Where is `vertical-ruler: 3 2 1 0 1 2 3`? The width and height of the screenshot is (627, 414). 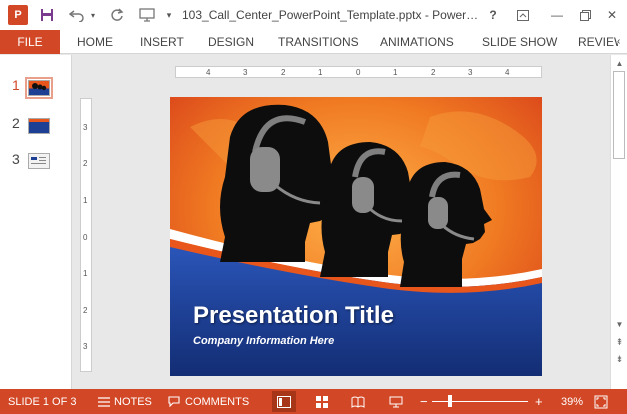
vertical-ruler: 3 2 1 0 1 2 3 is located at coordinates (86, 235).